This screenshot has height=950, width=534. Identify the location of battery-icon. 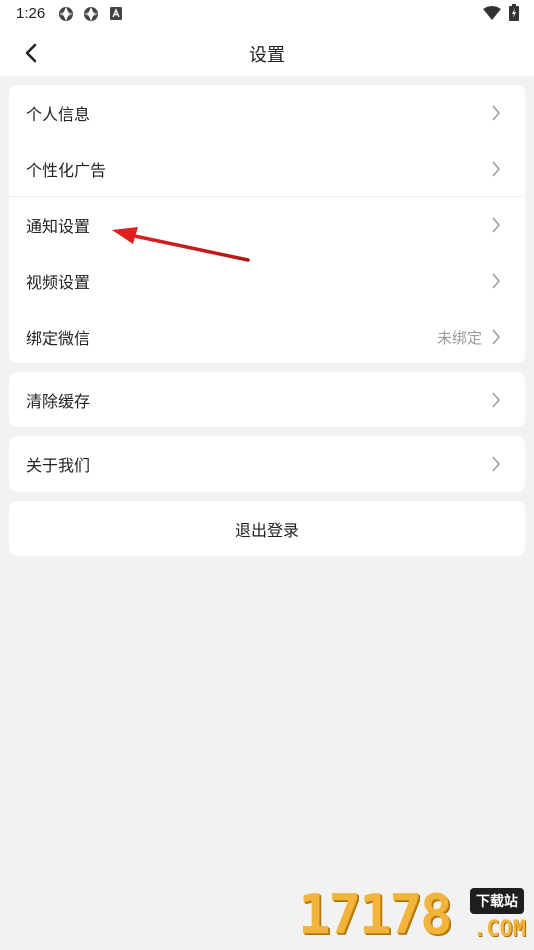
(514, 15).